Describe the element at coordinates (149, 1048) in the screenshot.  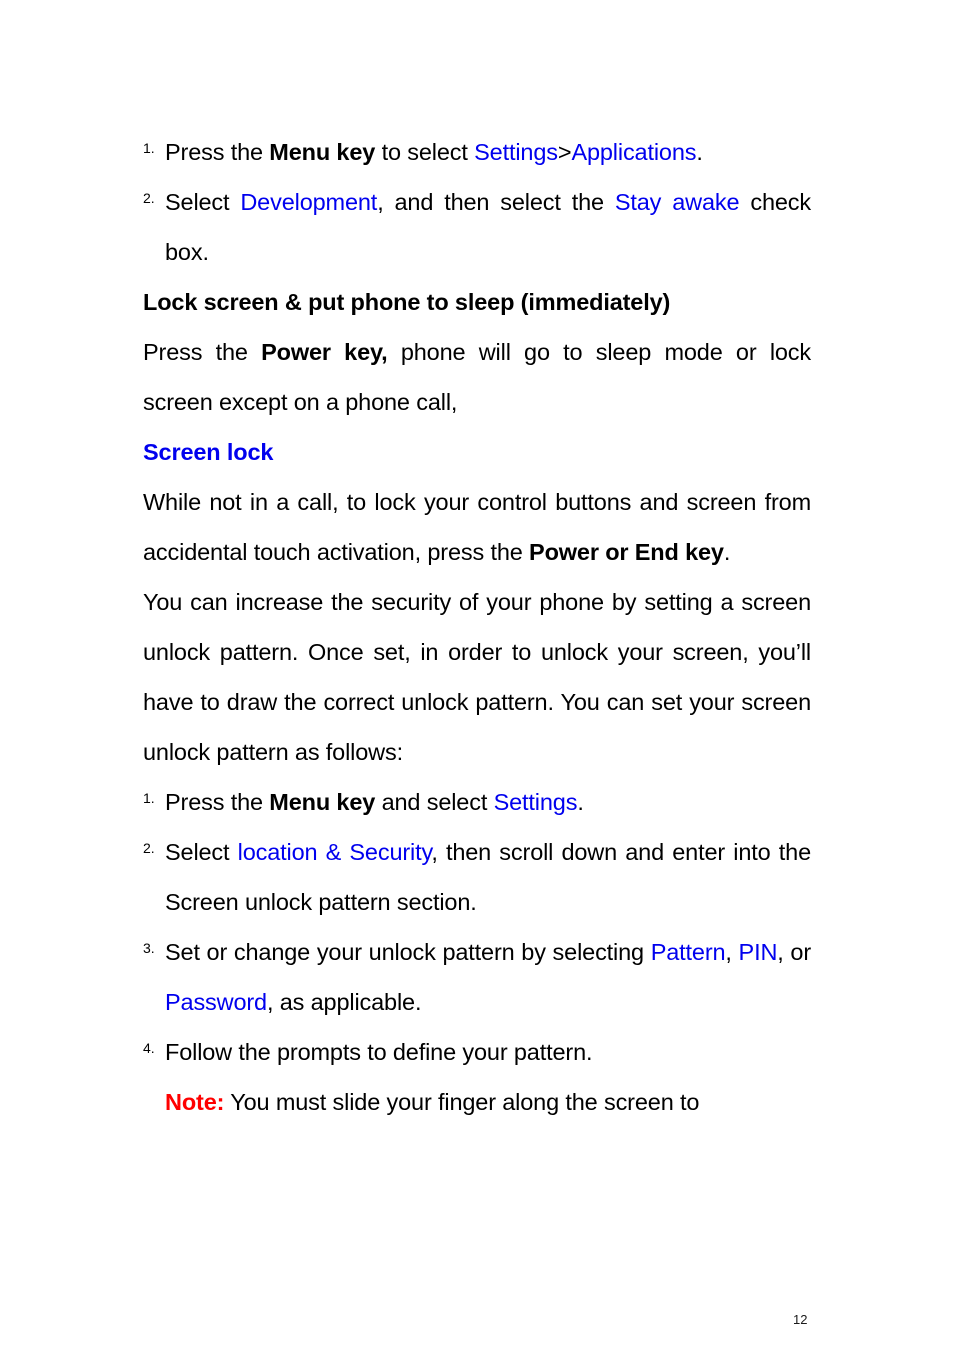
I see `list-bottom-marker: 4.` at that location.